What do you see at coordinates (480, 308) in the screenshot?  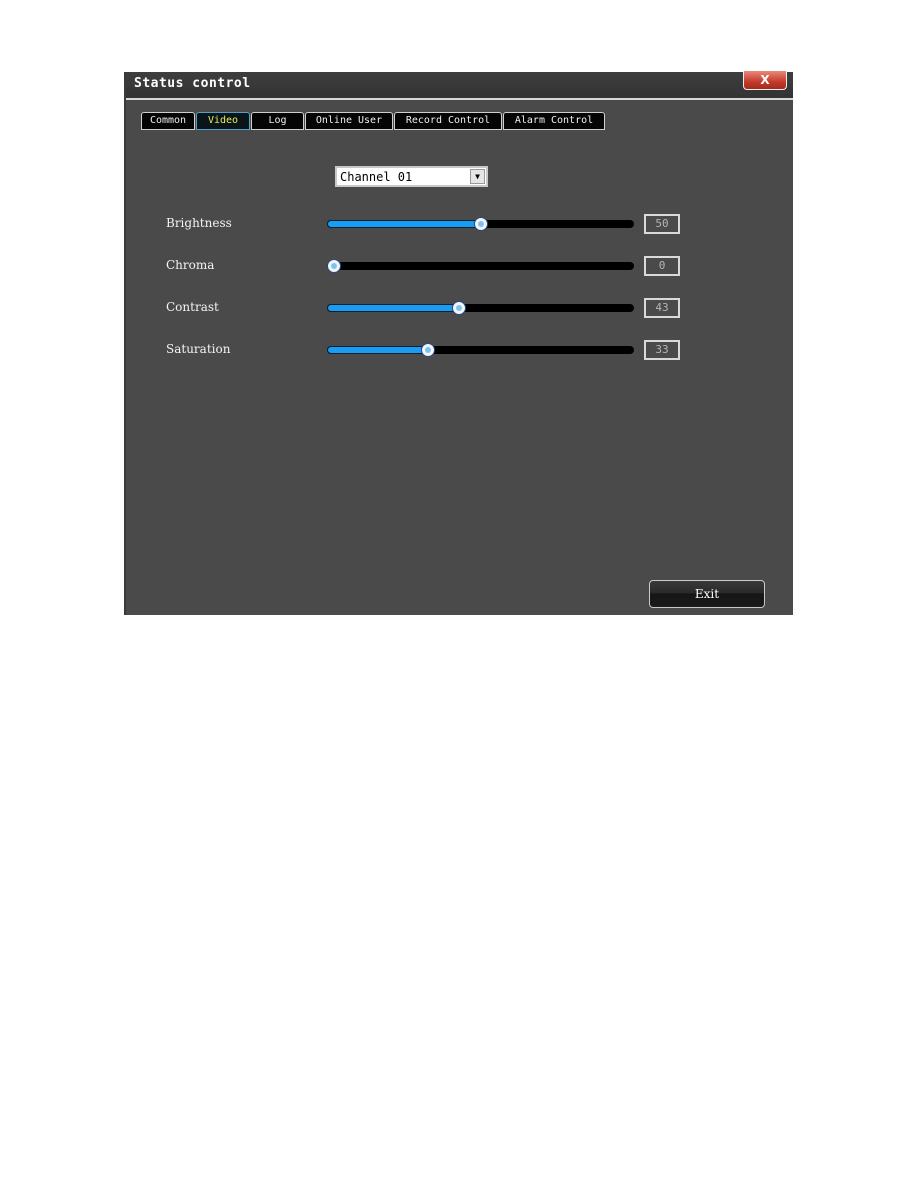 I see `contrast-slider` at bounding box center [480, 308].